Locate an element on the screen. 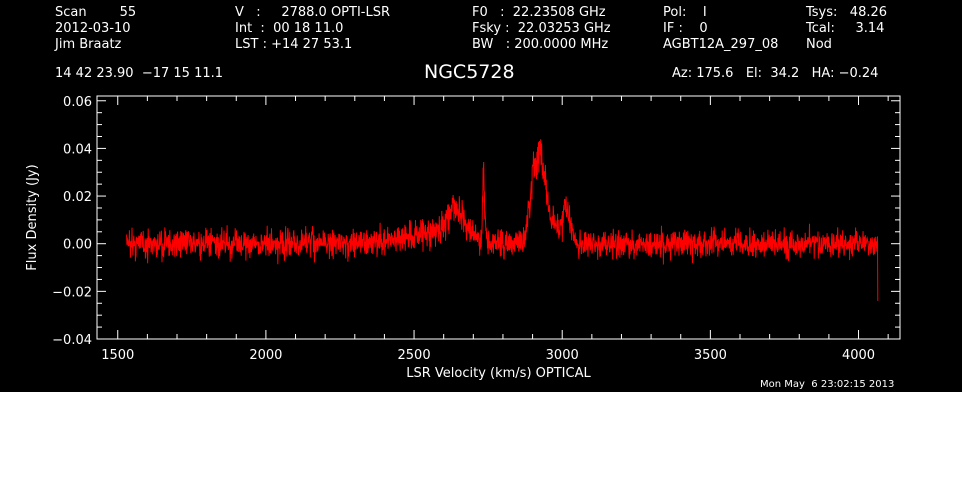 The width and height of the screenshot is (962, 490). y-tick-label: −0.02 is located at coordinates (72, 292).